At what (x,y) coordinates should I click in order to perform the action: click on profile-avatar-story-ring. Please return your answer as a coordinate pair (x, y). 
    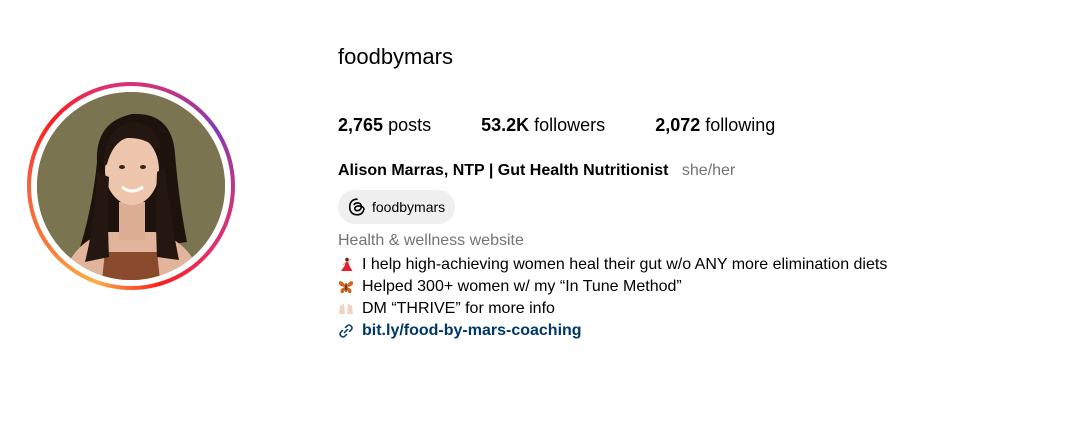
    Looking at the image, I should click on (131, 186).